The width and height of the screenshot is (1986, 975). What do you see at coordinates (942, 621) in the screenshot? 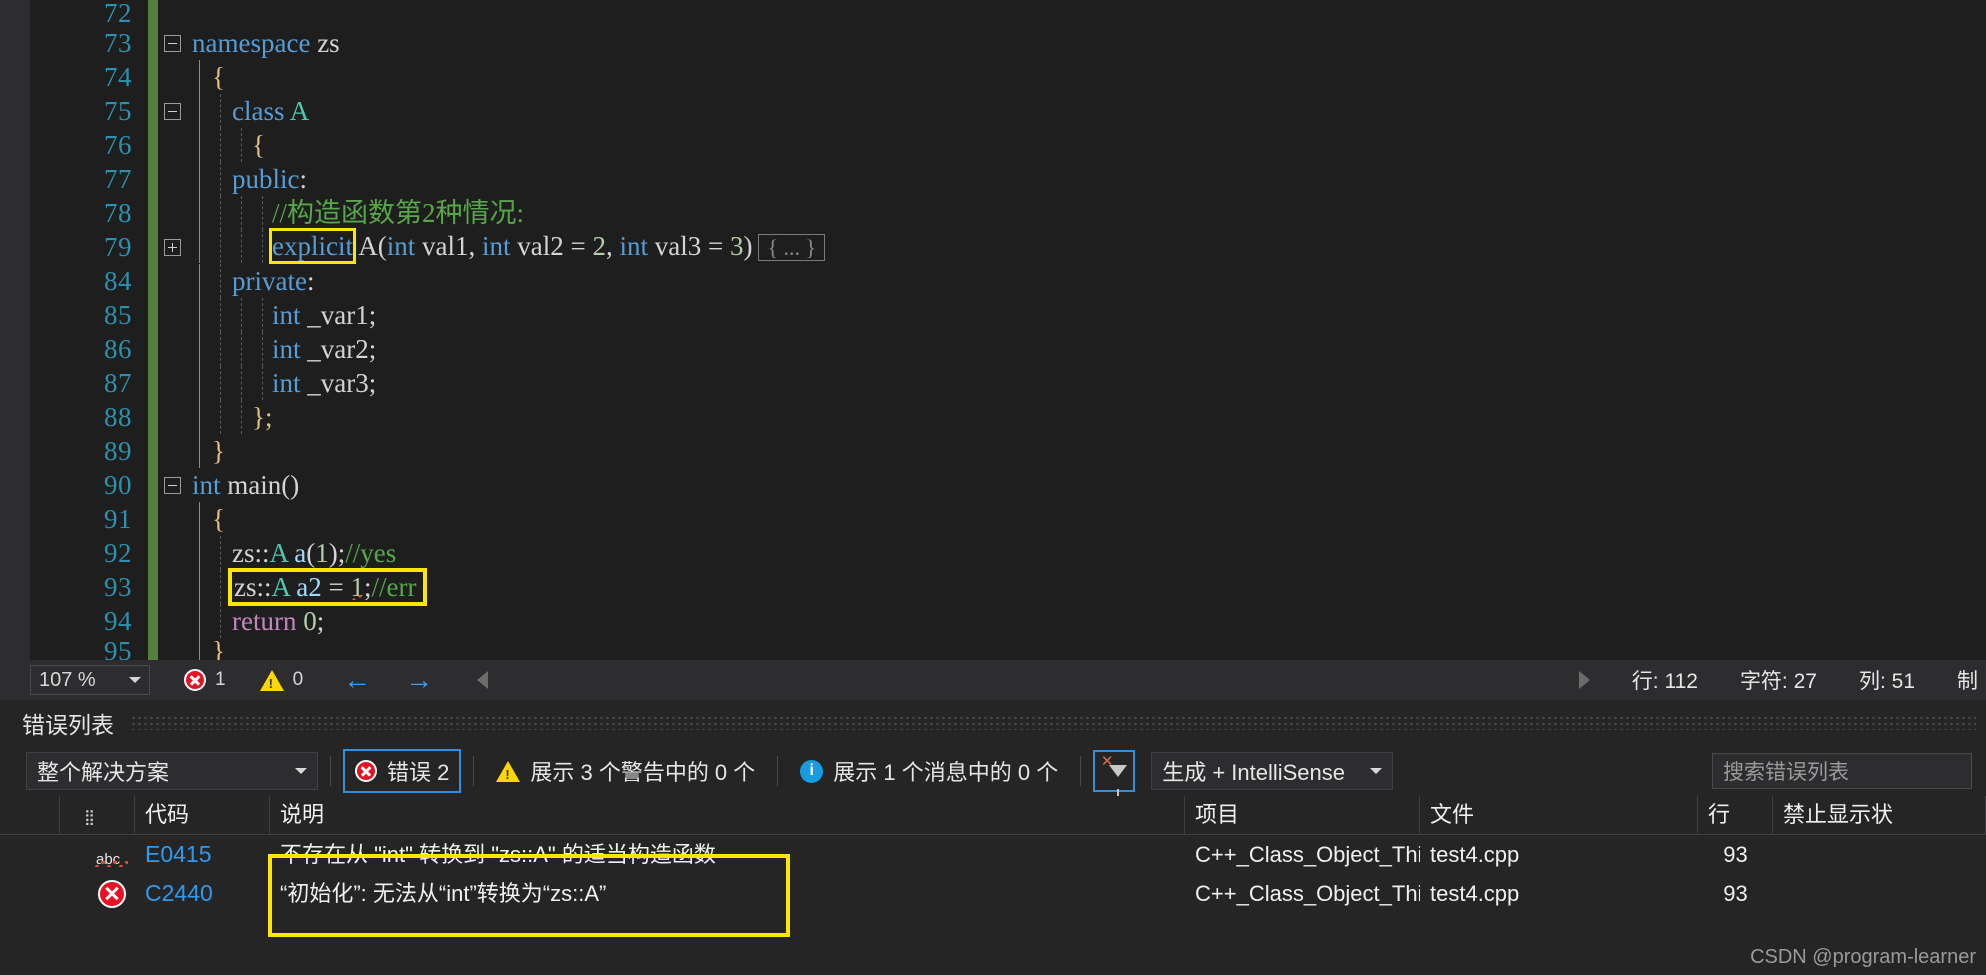
I see `code-text: return 0;` at bounding box center [942, 621].